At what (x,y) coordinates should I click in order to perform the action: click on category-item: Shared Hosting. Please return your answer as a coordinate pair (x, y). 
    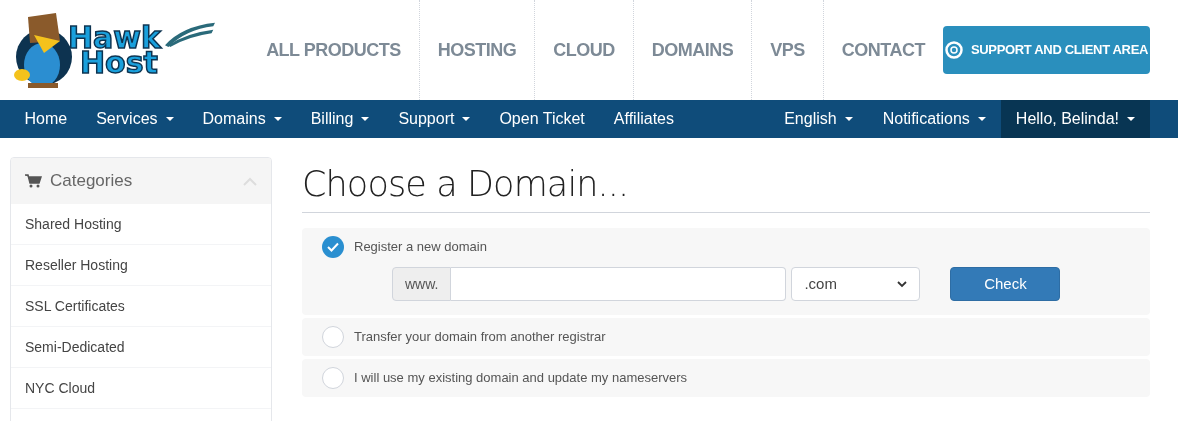
    Looking at the image, I should click on (141, 224).